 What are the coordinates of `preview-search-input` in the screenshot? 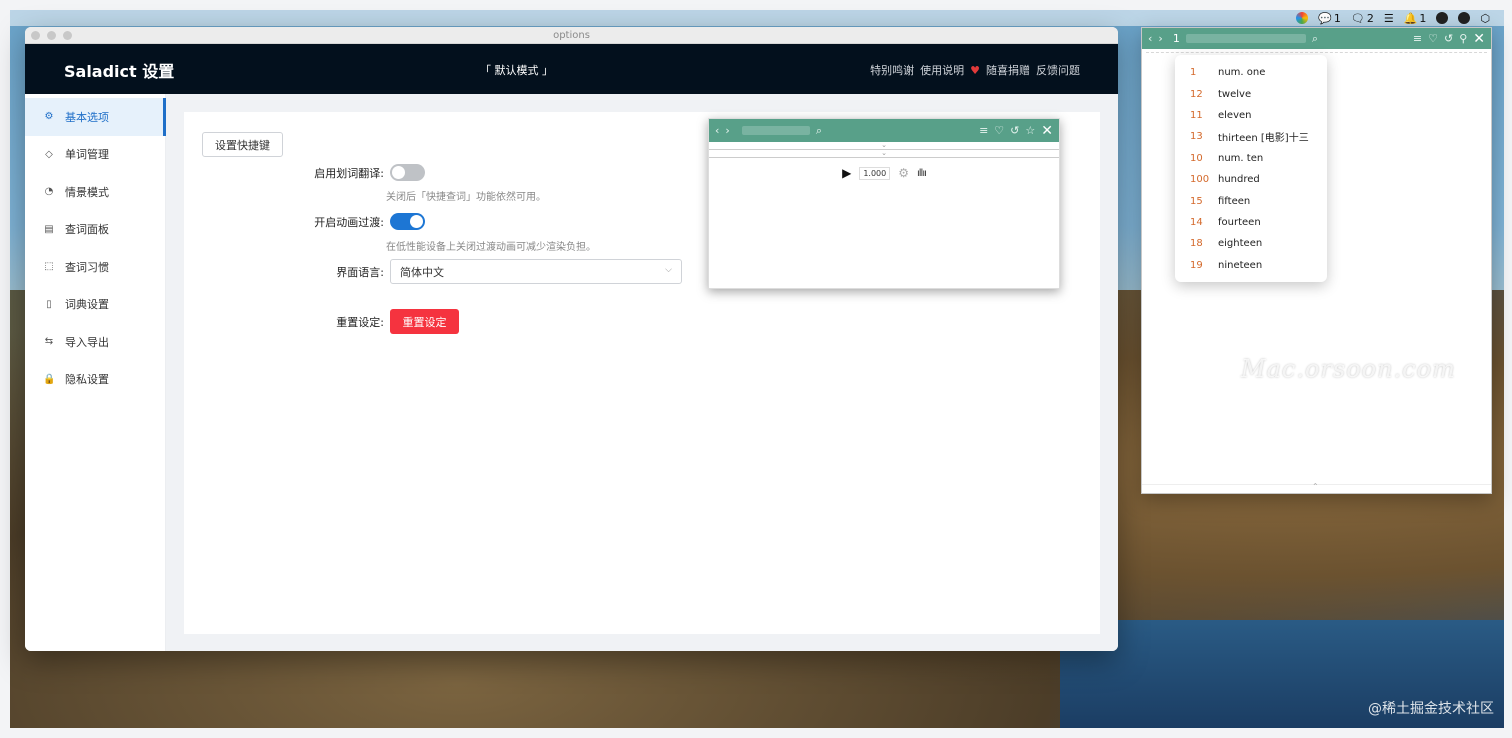 It's located at (775, 130).